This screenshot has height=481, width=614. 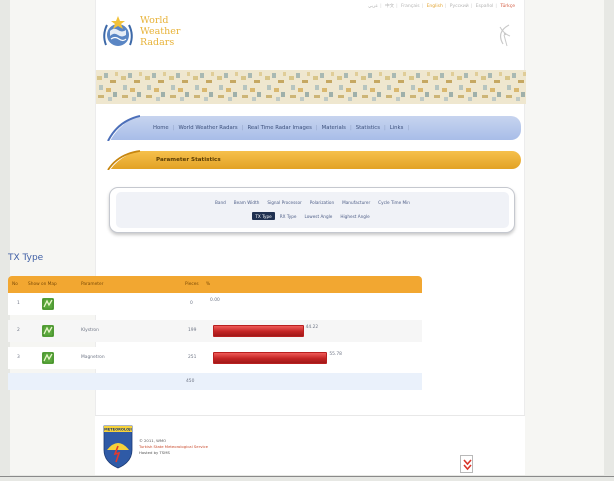 I want to click on header-pieces: Pieces, so click(x=192, y=284).